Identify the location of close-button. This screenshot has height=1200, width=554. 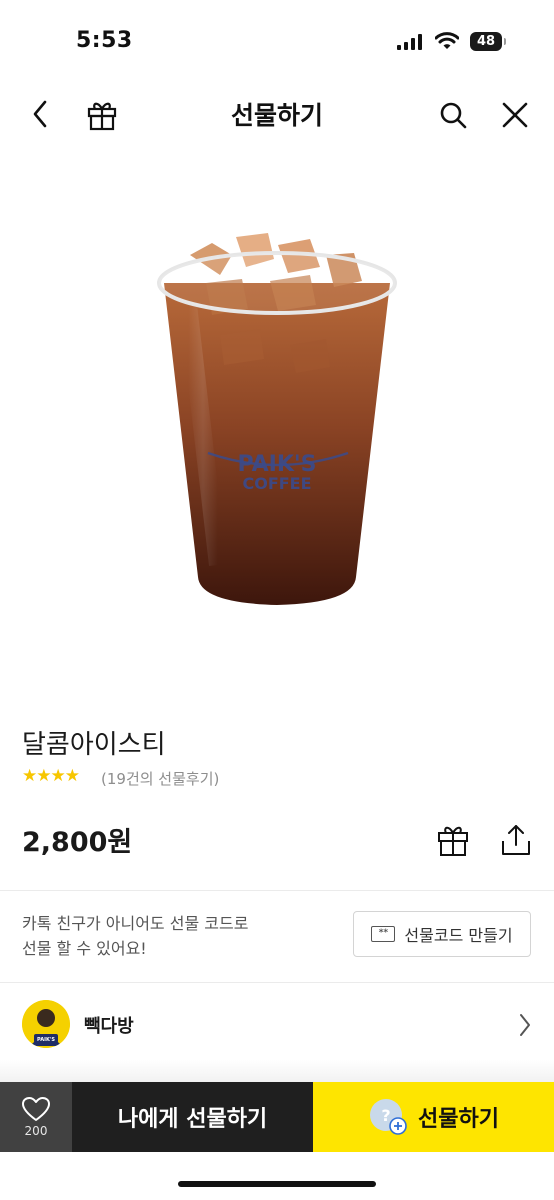
(515, 115).